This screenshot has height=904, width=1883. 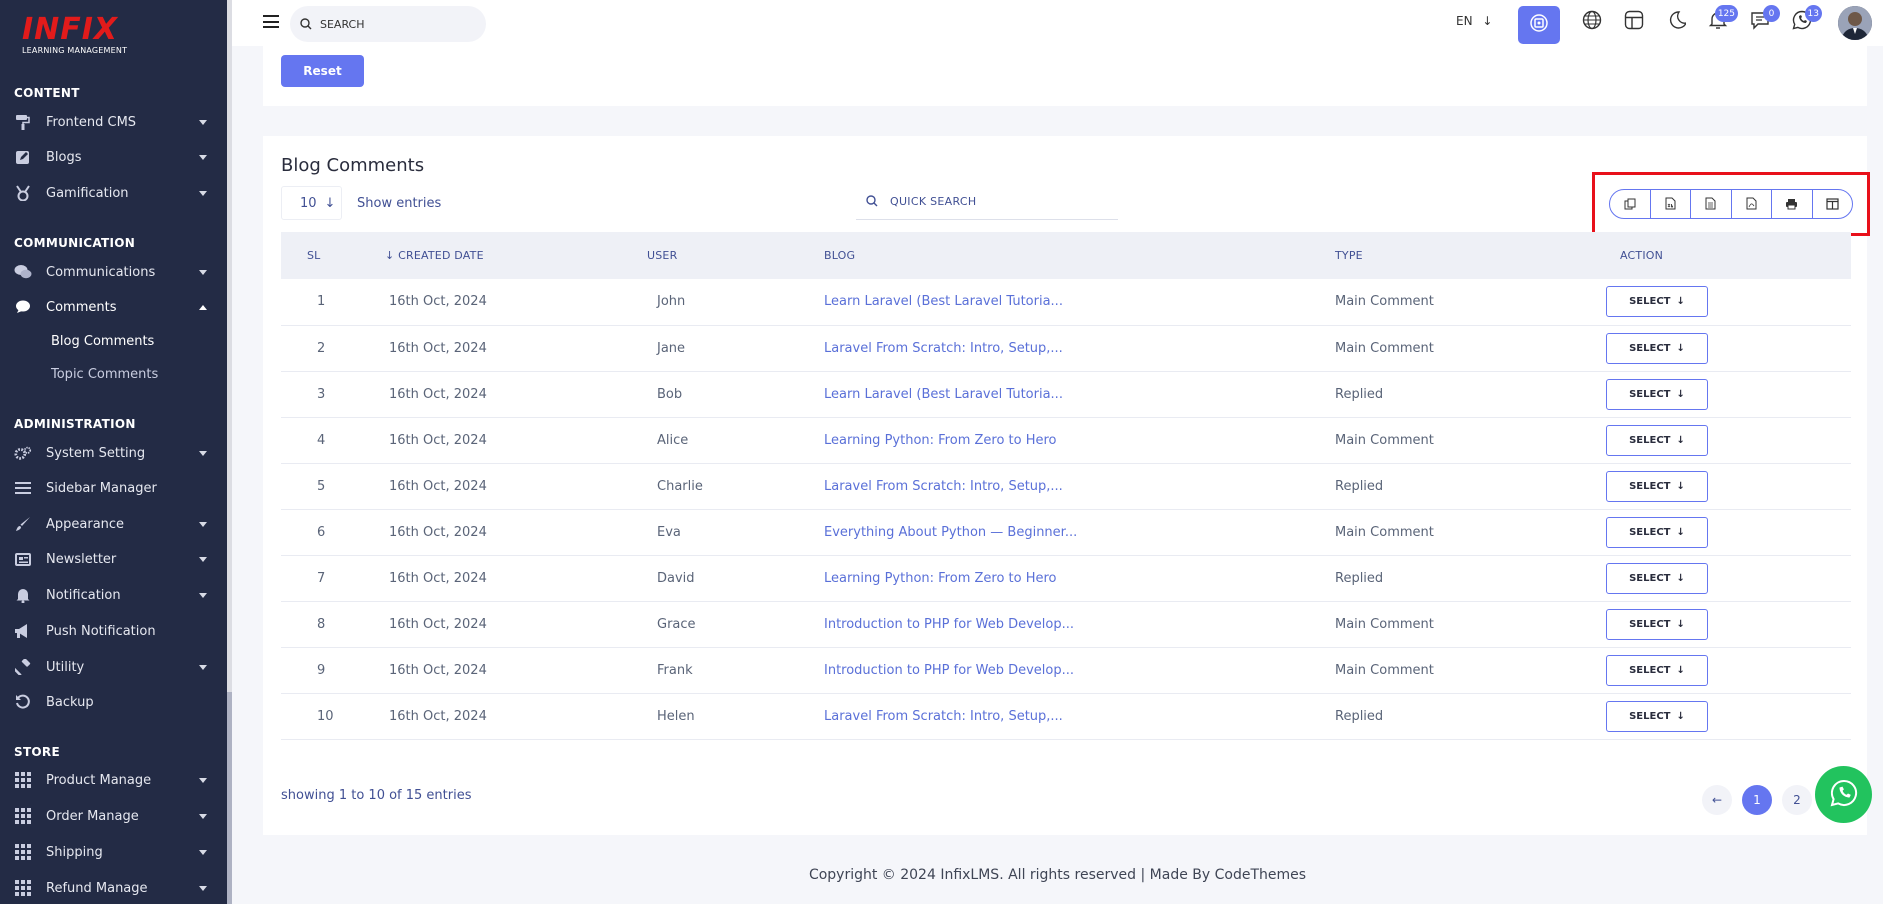 What do you see at coordinates (872, 201) in the screenshot?
I see `search-icon` at bounding box center [872, 201].